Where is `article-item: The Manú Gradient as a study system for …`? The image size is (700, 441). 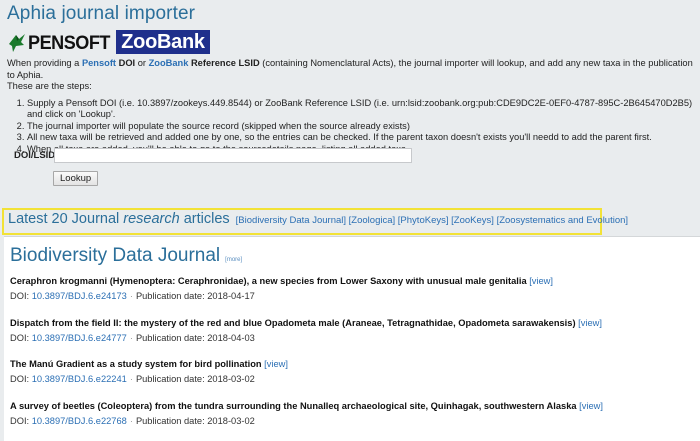 article-item: The Manú Gradient as a study system for … is located at coordinates (149, 371).